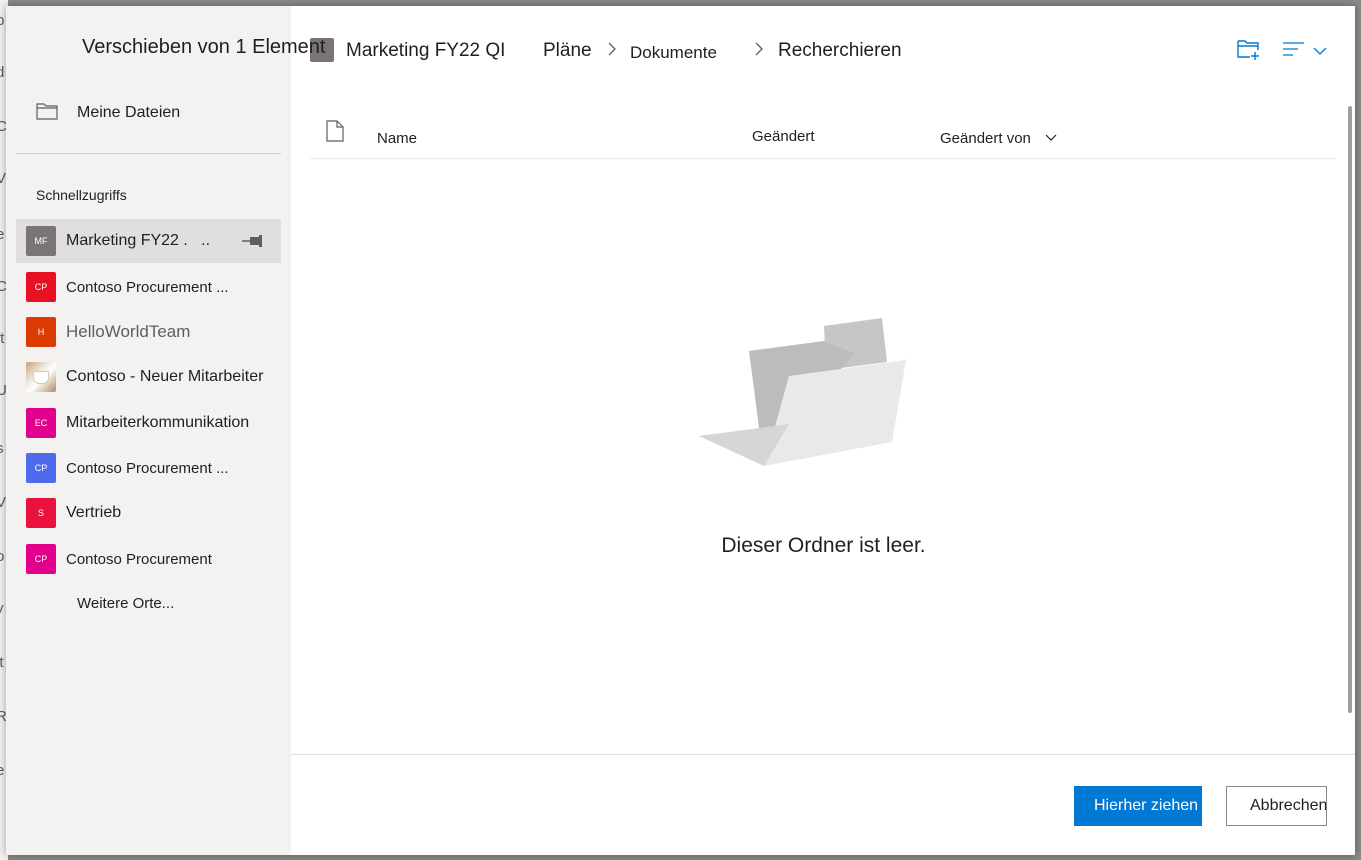  What do you see at coordinates (128, 331) in the screenshot?
I see `sidebar-item-label: HelloWorldTeam` at bounding box center [128, 331].